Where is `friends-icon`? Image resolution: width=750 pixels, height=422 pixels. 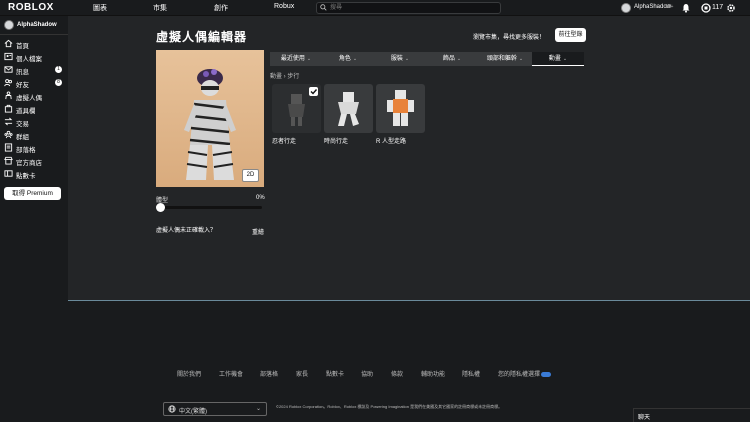
friends-icon is located at coordinates (8, 83).